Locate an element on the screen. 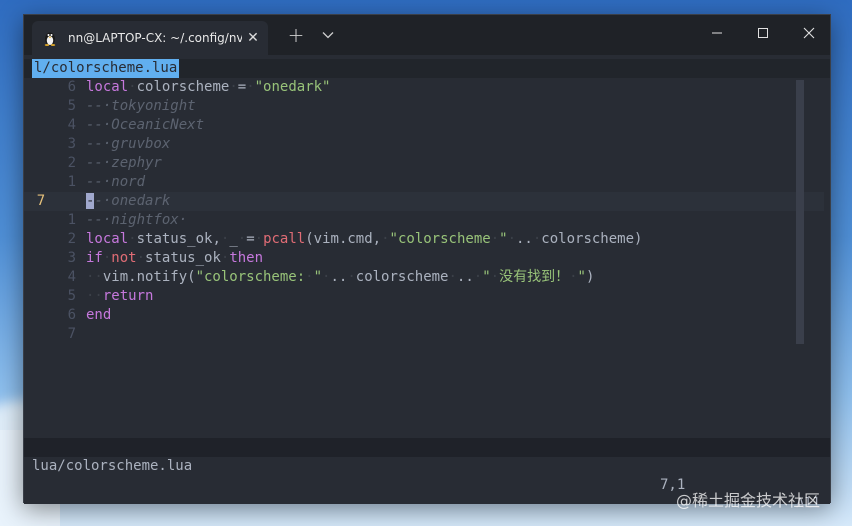  code-token: --·nord is located at coordinates (116, 182).